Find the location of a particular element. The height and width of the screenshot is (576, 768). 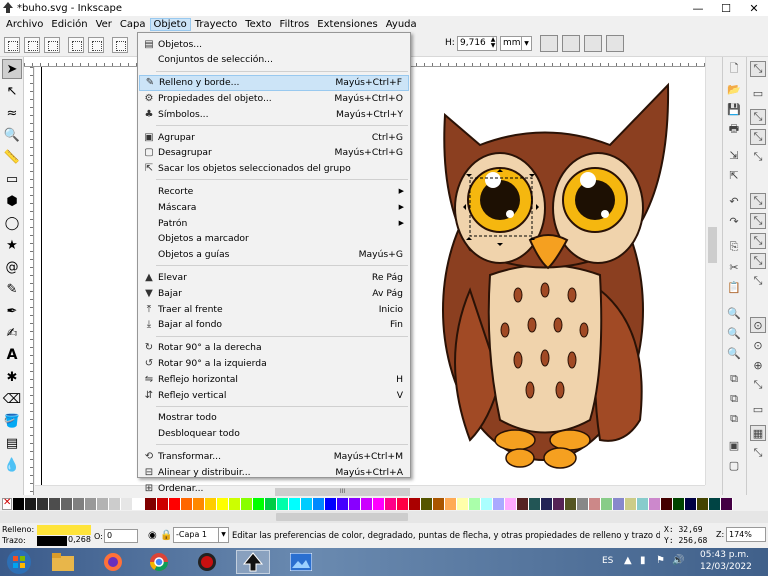

clone-icon: ⧉ is located at coordinates (734, 399).